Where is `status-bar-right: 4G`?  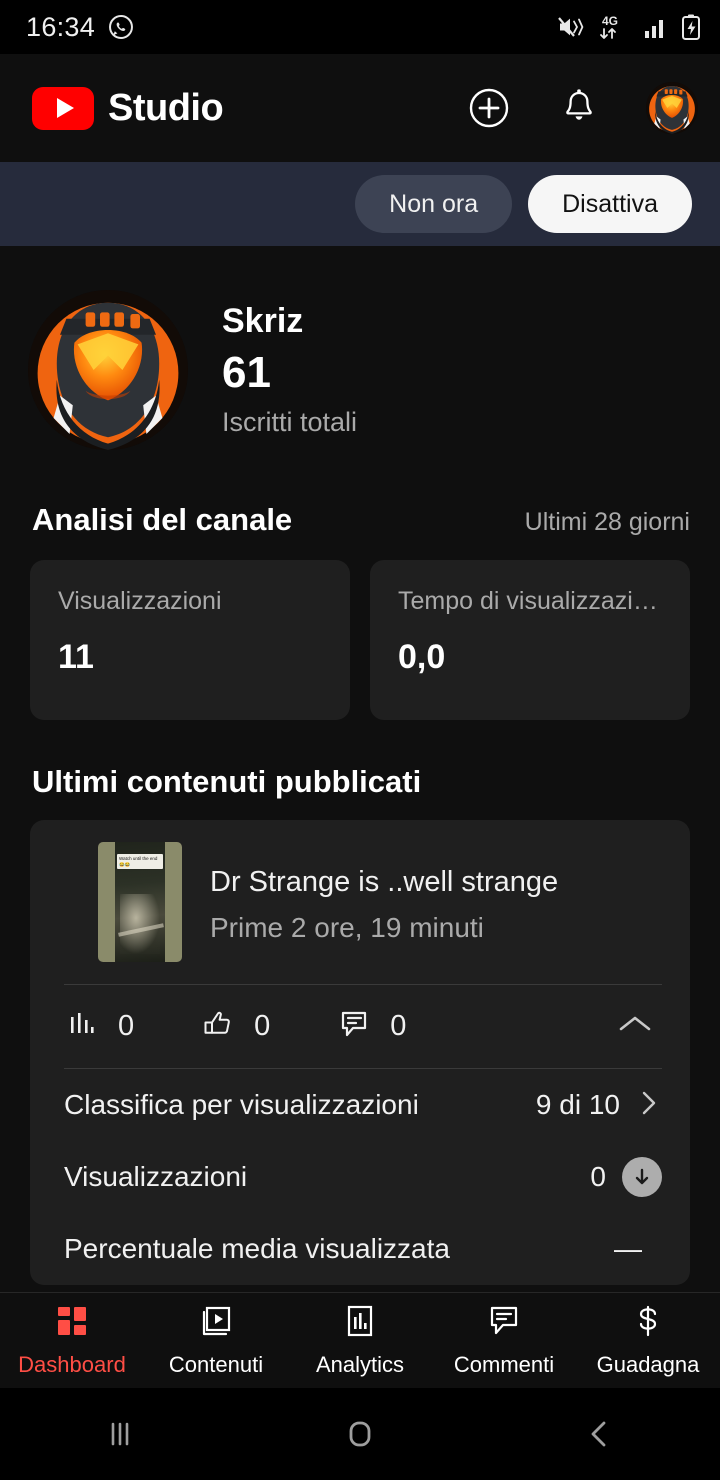
status-bar-right: 4G is located at coordinates (629, 27).